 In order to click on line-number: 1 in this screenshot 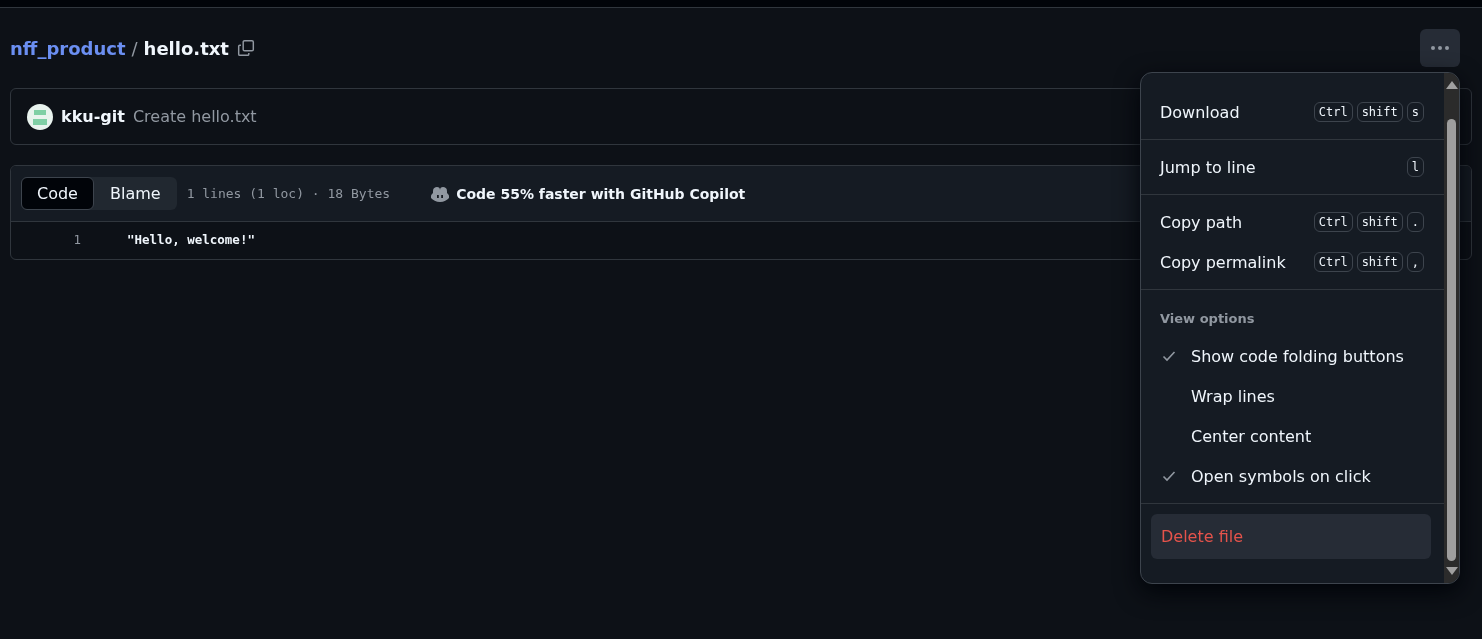, I will do `click(77, 239)`.